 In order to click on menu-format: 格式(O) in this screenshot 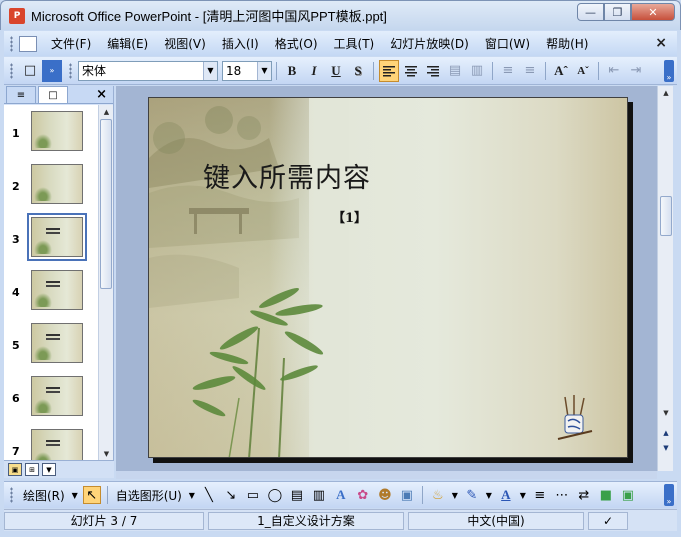, I will do `click(296, 43)`.